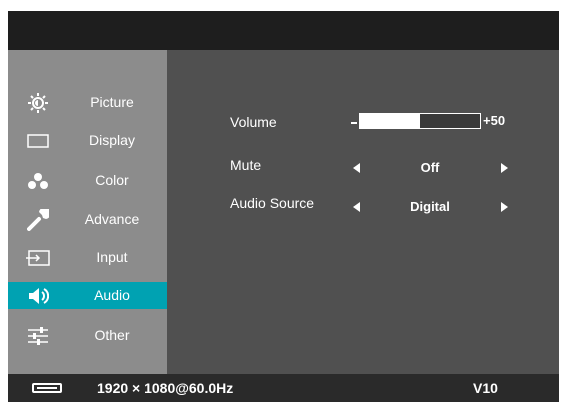 The width and height of the screenshot is (568, 411). Describe the element at coordinates (494, 120) in the screenshot. I see `volume-value: +50` at that location.